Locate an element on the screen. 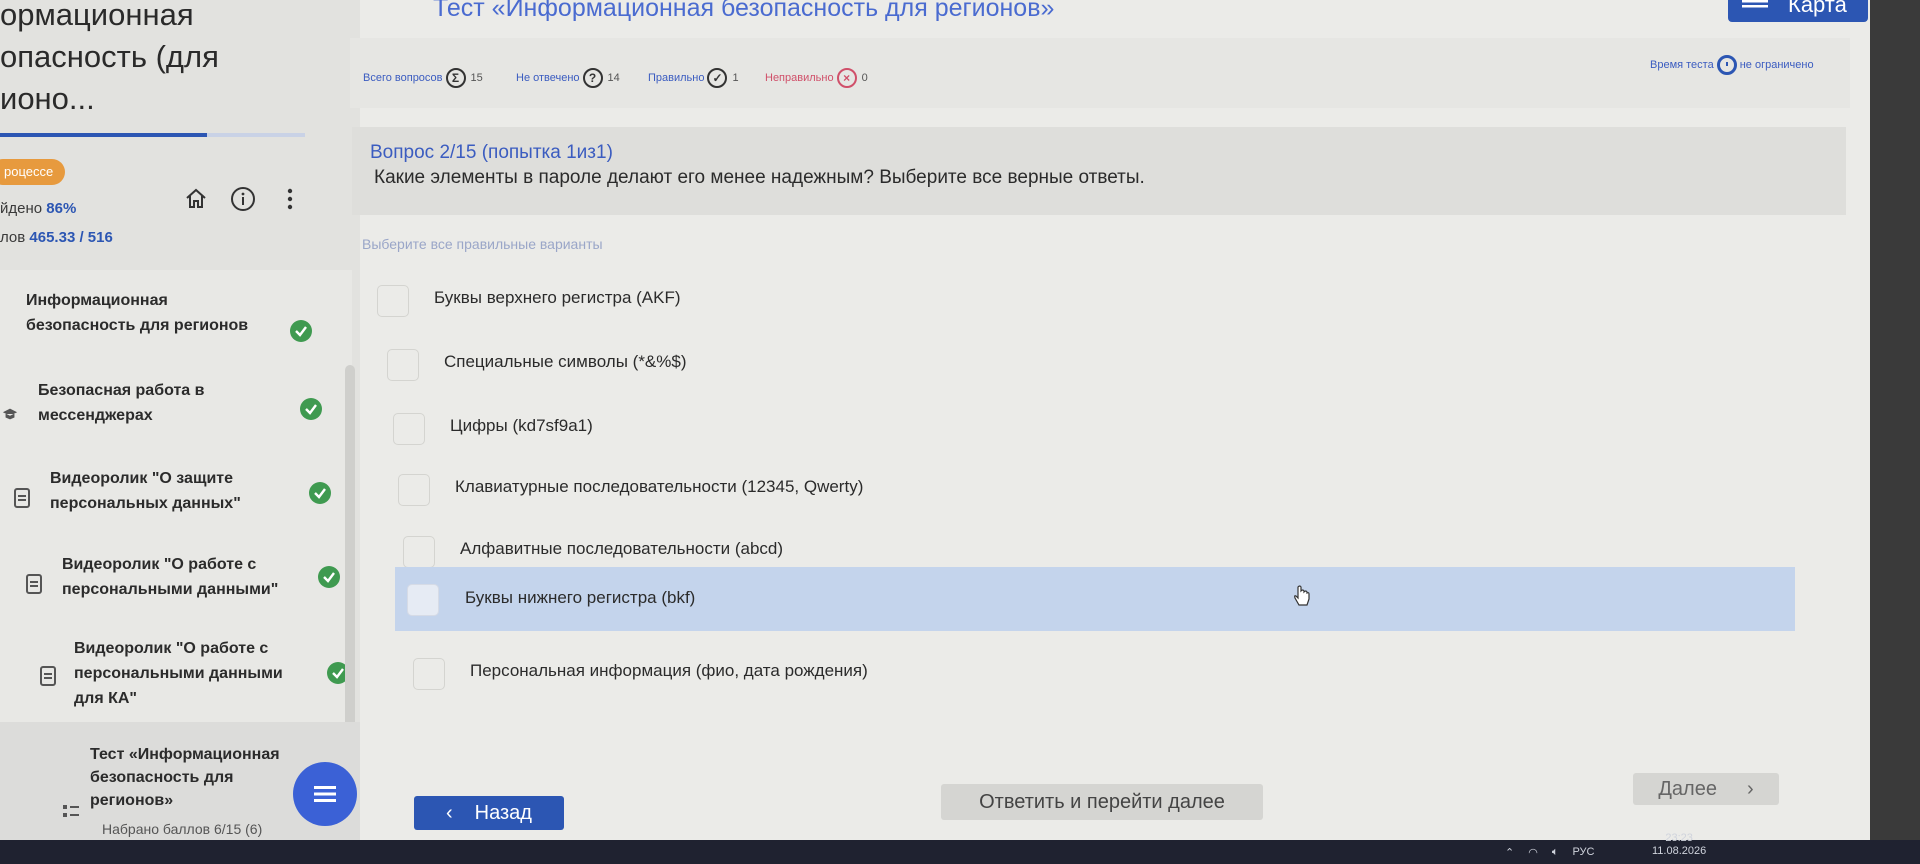 Image resolution: width=1920 pixels, height=864 pixels. option-label: Алфавитные последовательности (abcd) is located at coordinates (622, 548).